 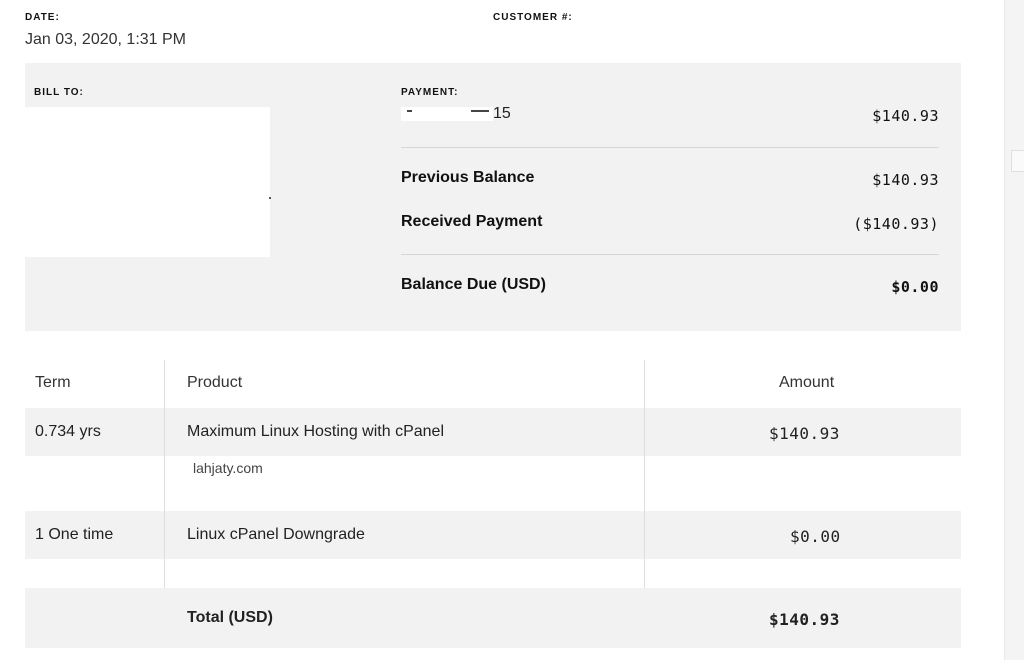 I want to click on background-window-edge, so click(x=1014, y=330).